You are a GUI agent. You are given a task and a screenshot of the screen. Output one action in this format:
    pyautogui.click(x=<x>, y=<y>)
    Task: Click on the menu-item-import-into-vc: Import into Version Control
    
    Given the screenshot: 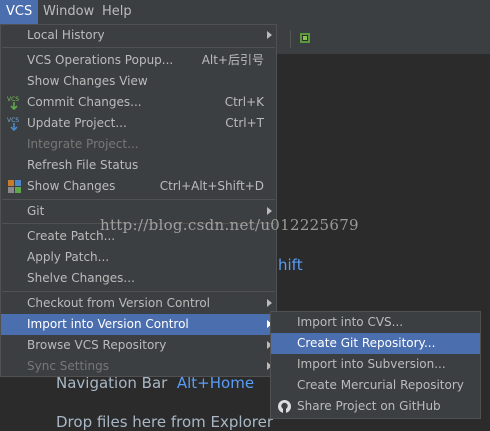 What is the action you would take?
    pyautogui.click(x=138, y=324)
    